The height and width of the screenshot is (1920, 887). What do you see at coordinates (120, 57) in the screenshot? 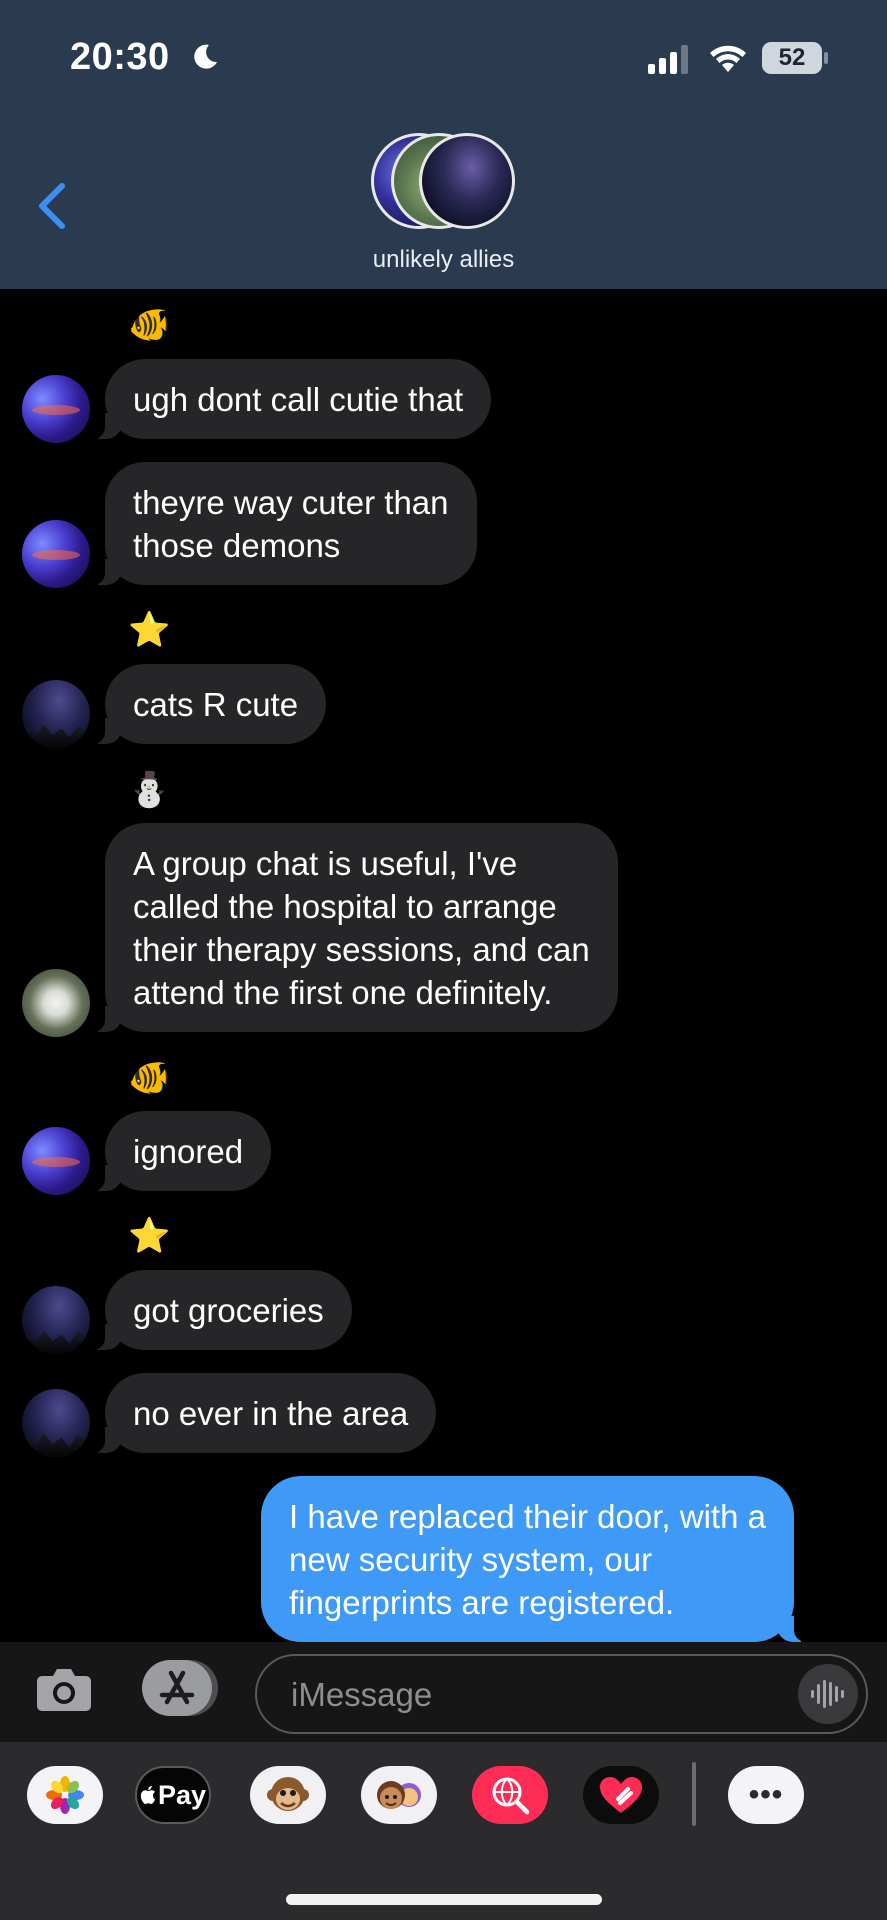
I see `status-time: 20:30` at bounding box center [120, 57].